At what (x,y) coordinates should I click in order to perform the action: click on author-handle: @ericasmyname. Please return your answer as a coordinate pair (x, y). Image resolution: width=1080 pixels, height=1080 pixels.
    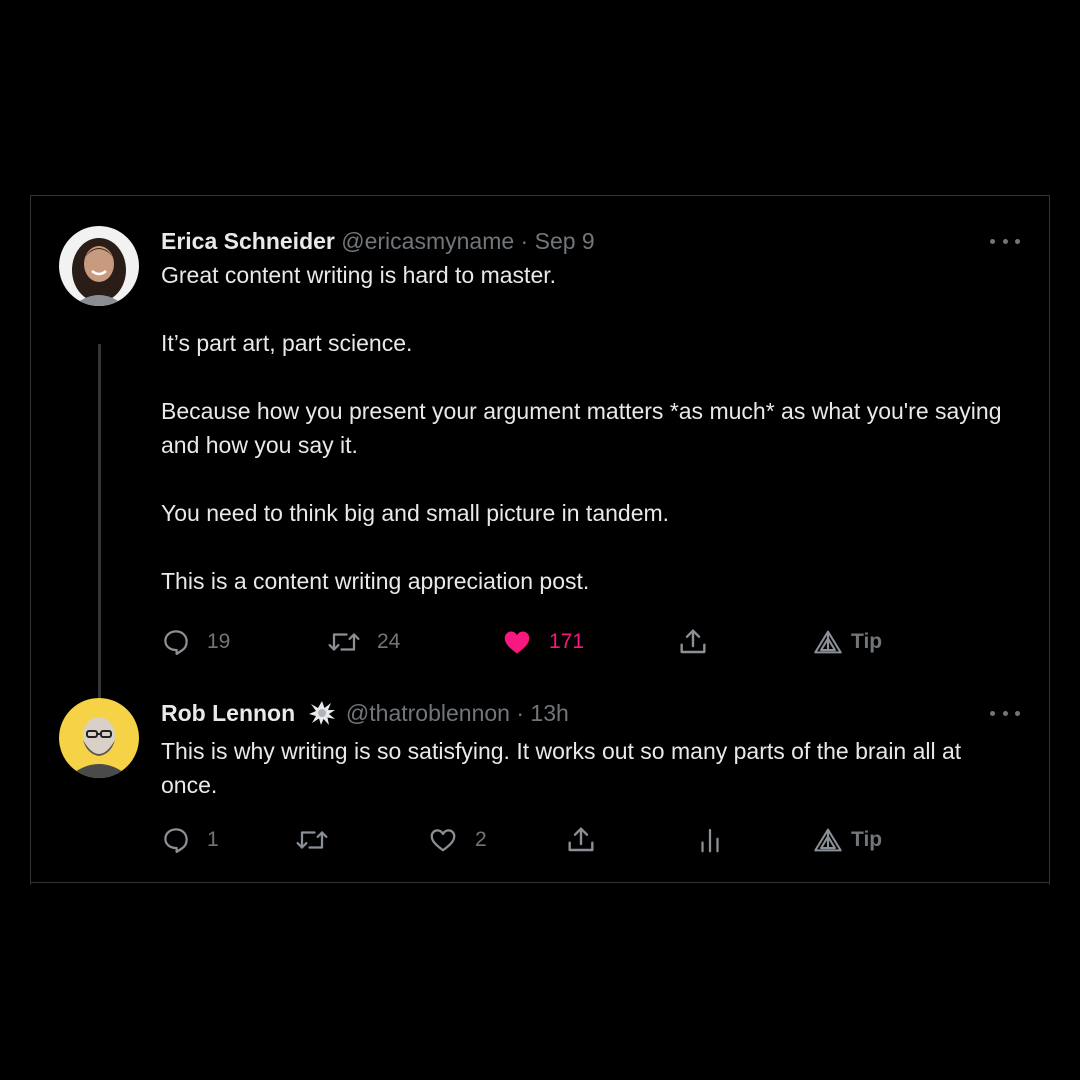
    Looking at the image, I should click on (427, 241).